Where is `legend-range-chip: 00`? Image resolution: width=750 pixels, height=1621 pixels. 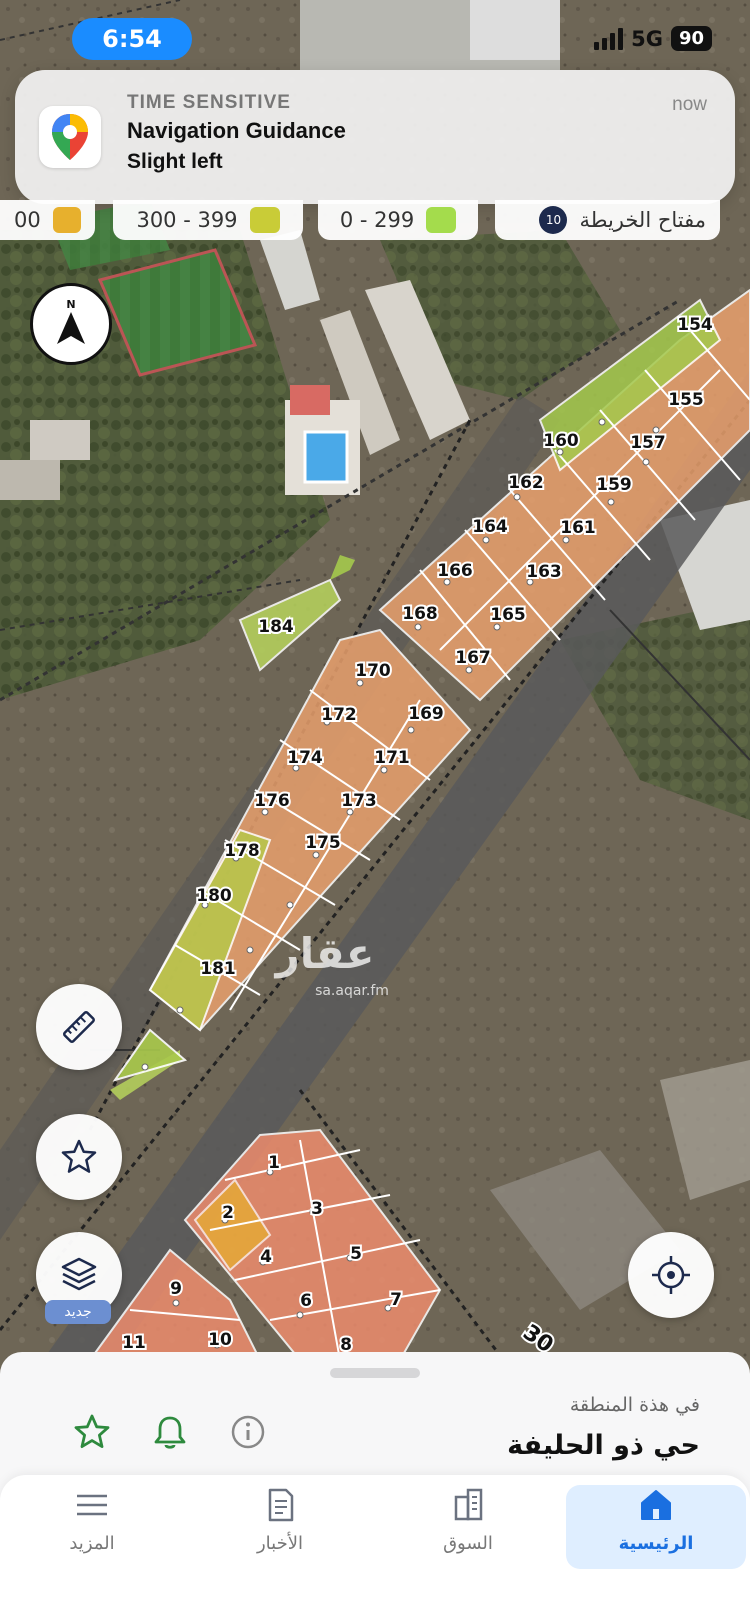 legend-range-chip: 00 is located at coordinates (47, 220).